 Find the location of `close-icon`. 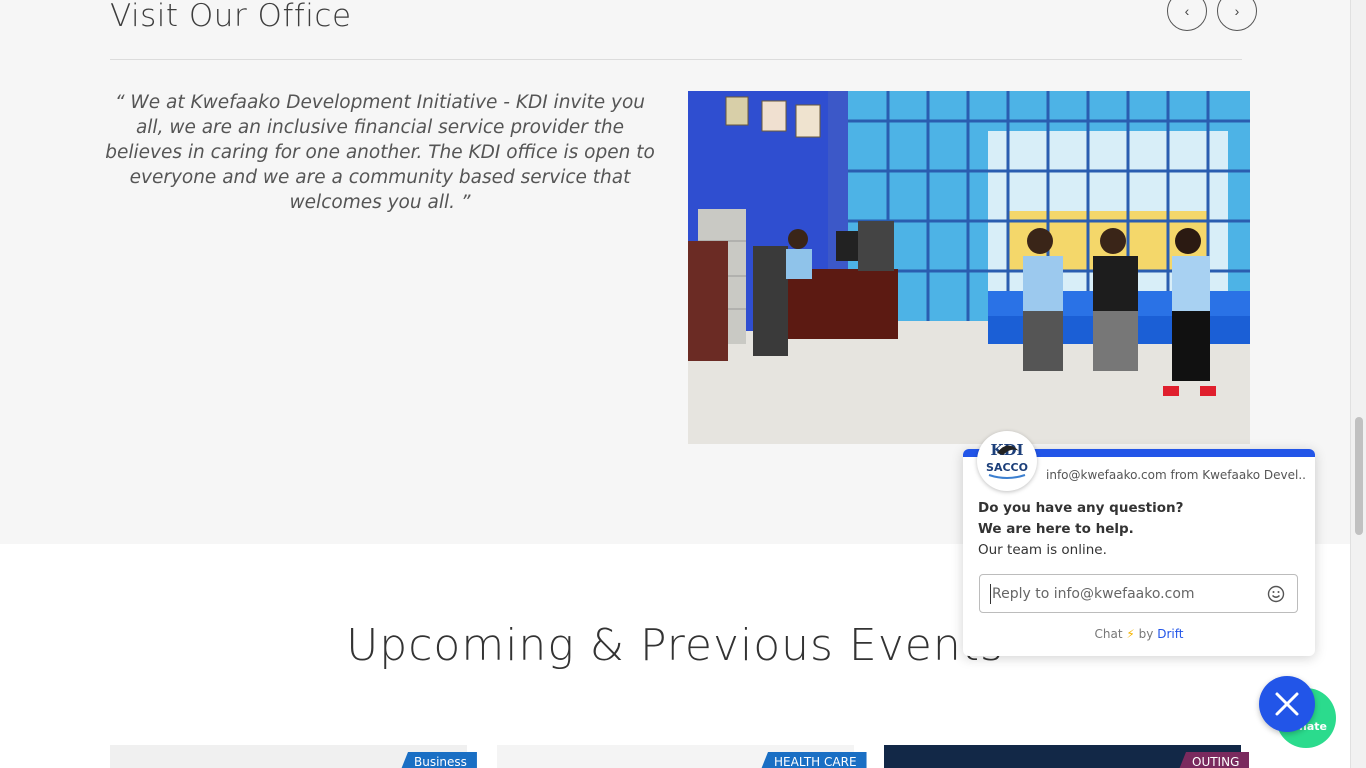

close-icon is located at coordinates (1287, 704).